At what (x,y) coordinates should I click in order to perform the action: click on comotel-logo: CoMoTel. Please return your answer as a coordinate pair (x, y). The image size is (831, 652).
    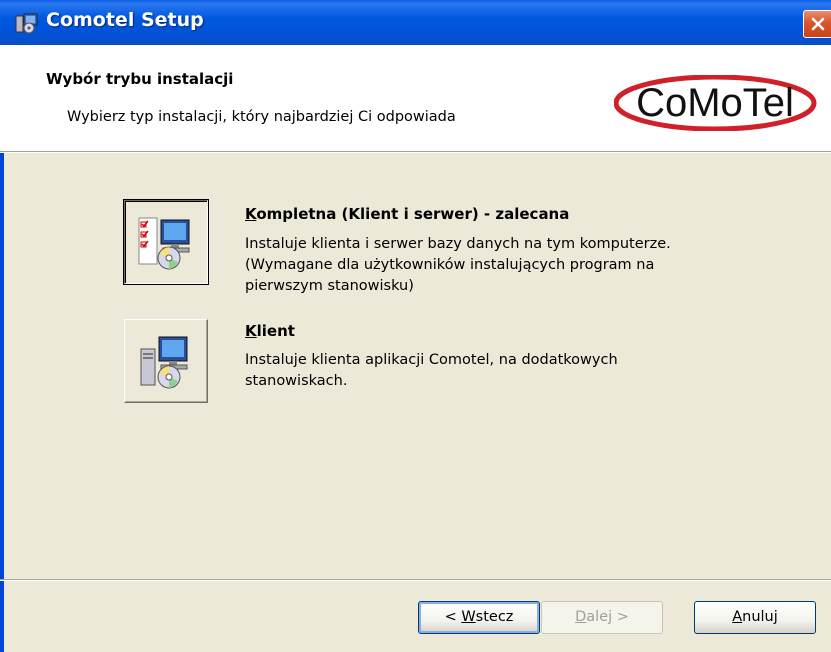
    Looking at the image, I should click on (715, 103).